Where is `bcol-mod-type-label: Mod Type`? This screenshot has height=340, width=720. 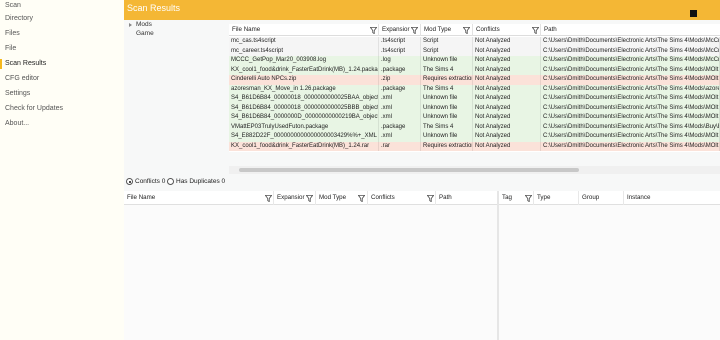
bcol-mod-type-label: Mod Type is located at coordinates (333, 197).